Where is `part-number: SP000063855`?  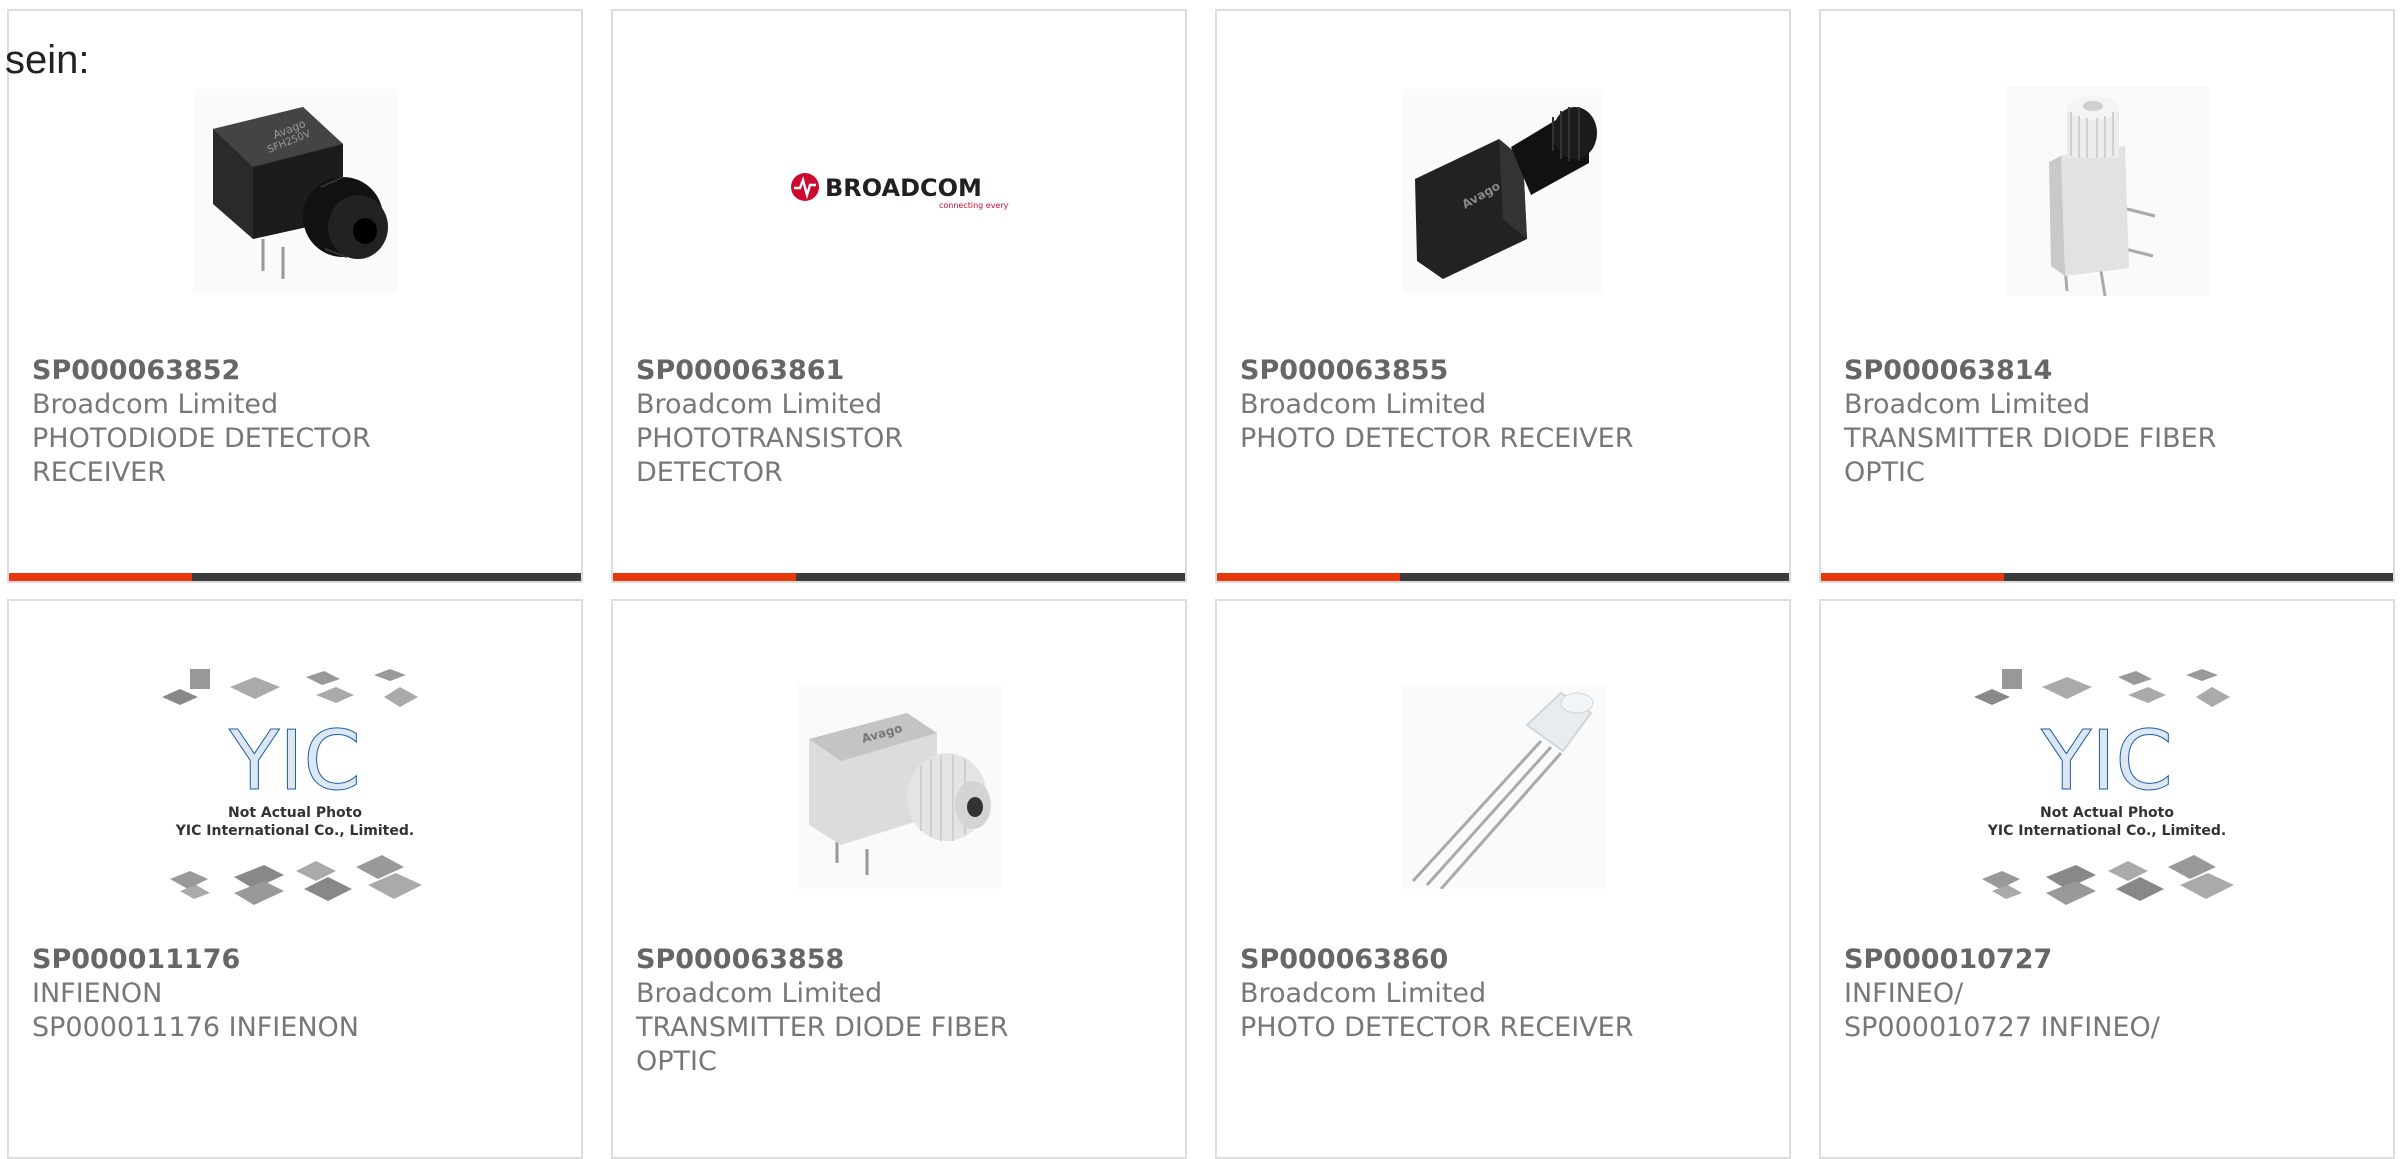
part-number: SP000063855 is located at coordinates (1344, 371).